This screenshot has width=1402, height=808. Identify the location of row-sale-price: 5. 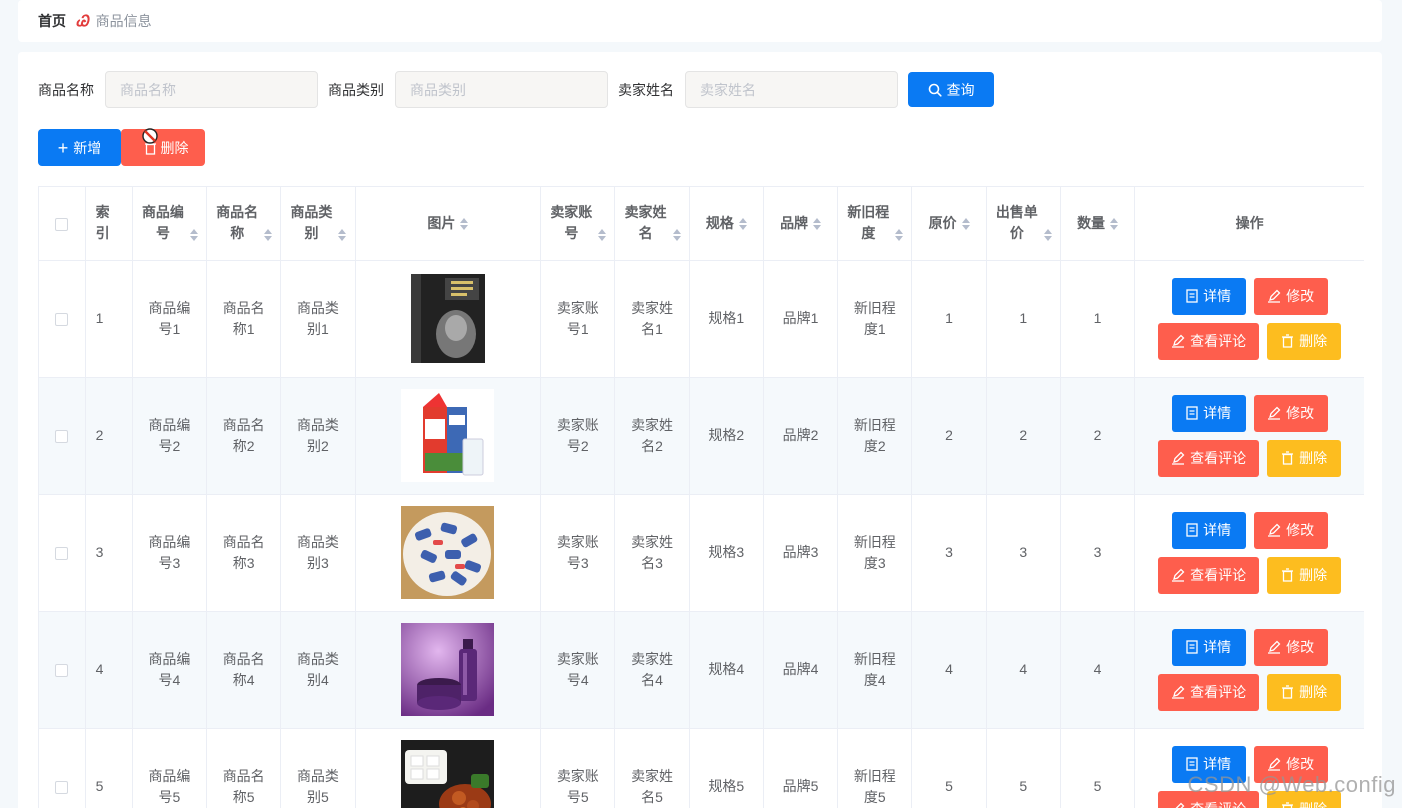
(1023, 768).